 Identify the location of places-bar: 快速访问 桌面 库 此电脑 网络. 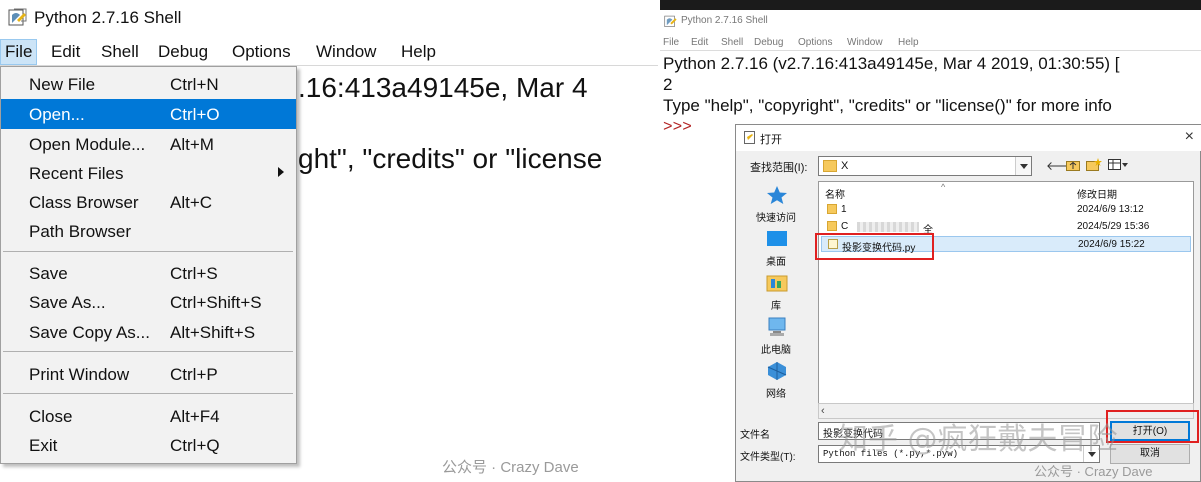
(776, 297).